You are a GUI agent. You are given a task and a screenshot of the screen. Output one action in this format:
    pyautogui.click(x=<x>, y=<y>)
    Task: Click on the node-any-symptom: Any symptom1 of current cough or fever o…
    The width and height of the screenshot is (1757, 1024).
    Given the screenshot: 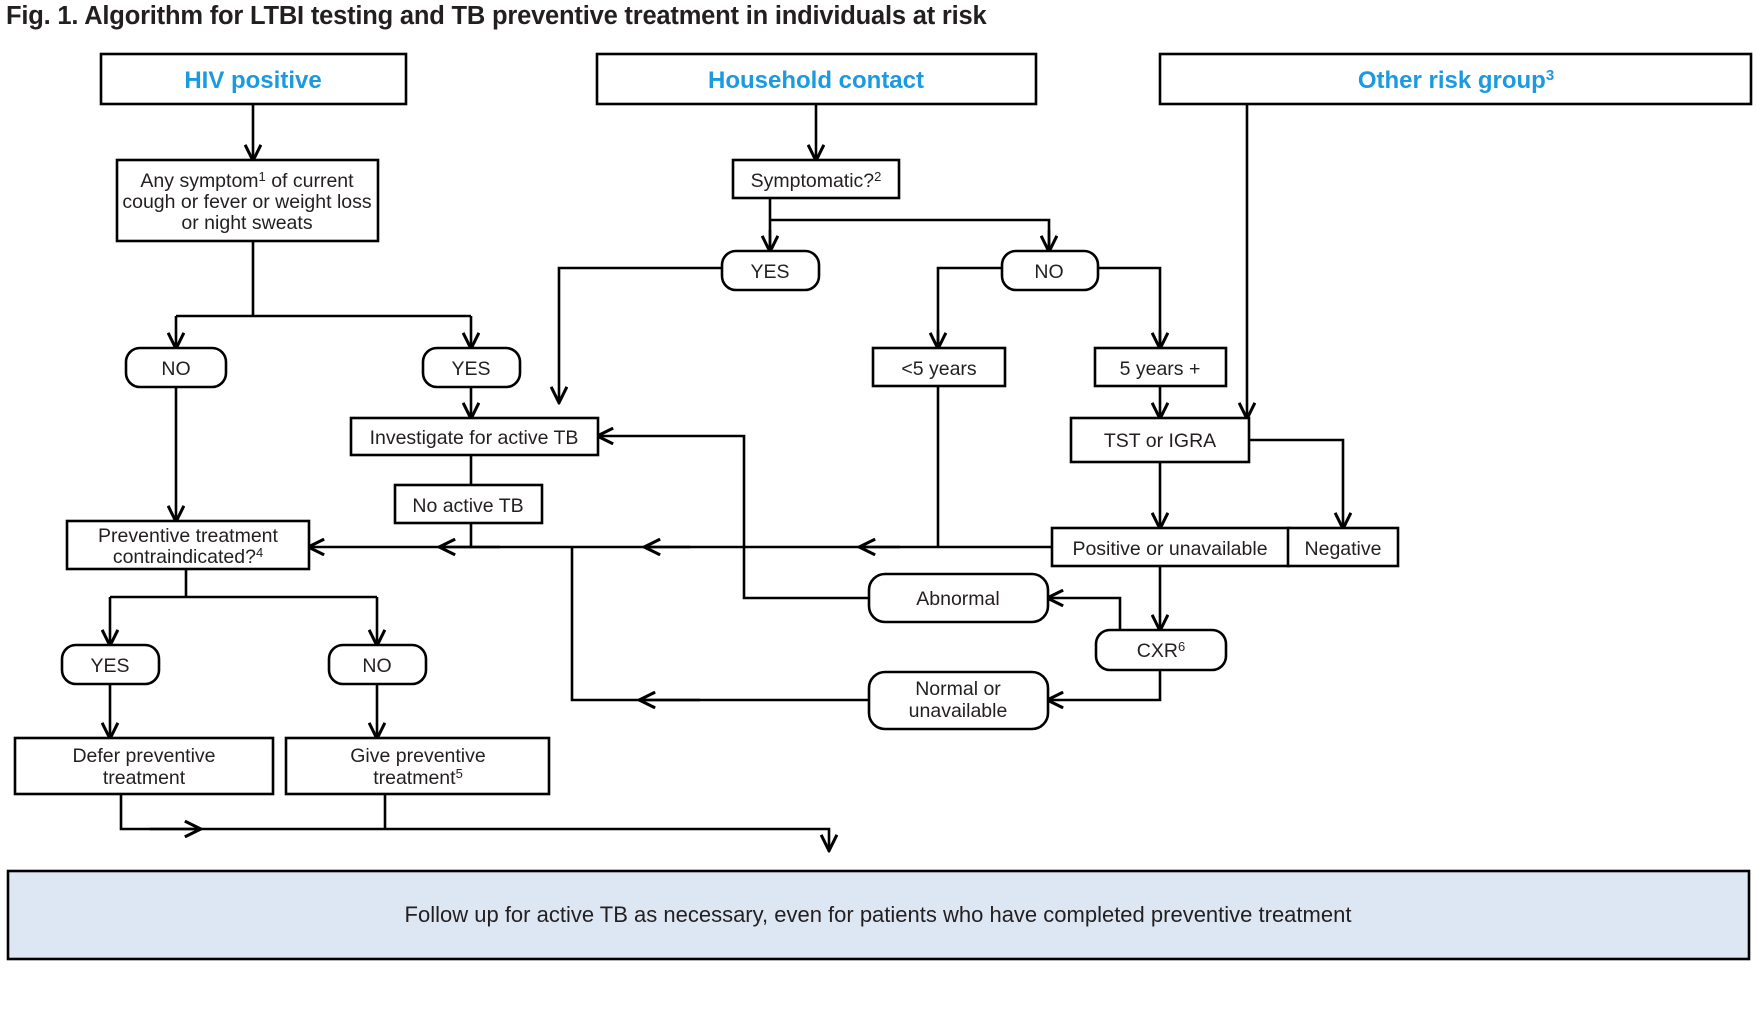 What is the action you would take?
    pyautogui.click(x=247, y=200)
    